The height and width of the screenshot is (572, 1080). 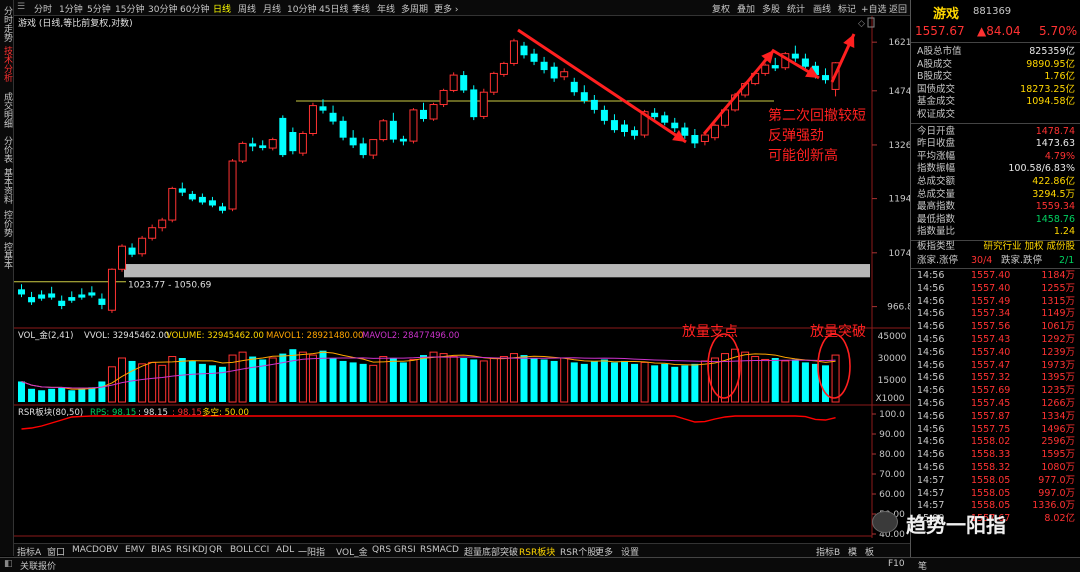 What do you see at coordinates (99, 8) in the screenshot?
I see `period-tab-5m: 5分钟` at bounding box center [99, 8].